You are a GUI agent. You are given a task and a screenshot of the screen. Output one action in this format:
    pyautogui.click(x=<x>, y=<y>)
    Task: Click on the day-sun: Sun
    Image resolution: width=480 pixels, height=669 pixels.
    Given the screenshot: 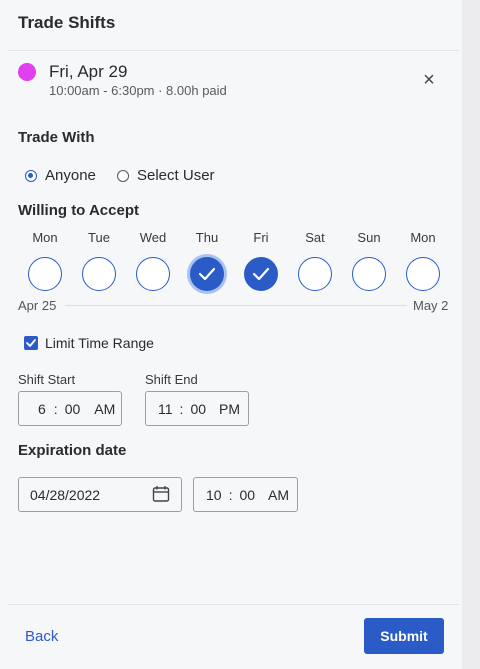 What is the action you would take?
    pyautogui.click(x=369, y=260)
    